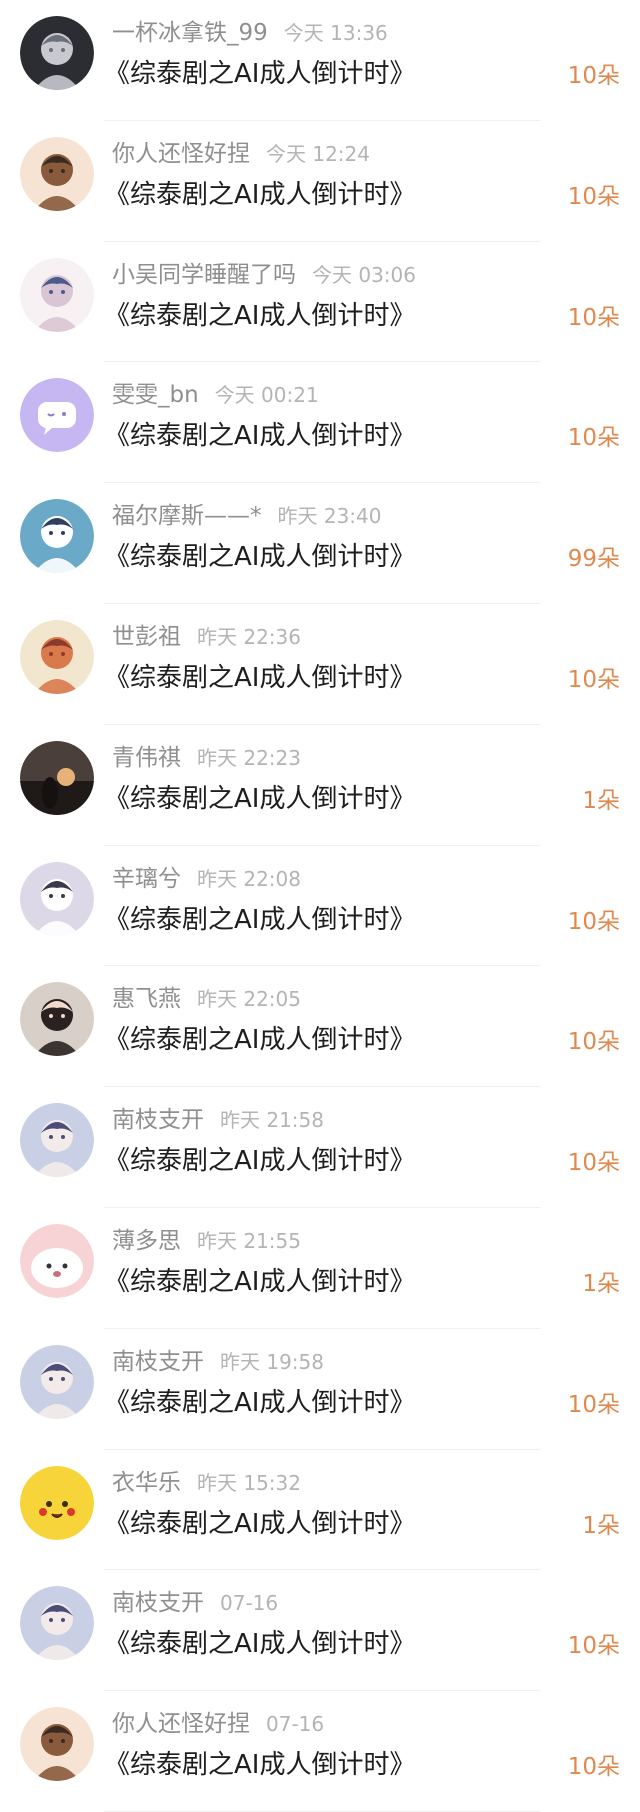 The height and width of the screenshot is (1812, 640). Describe the element at coordinates (601, 1525) in the screenshot. I see `gift-amount: 1朵` at that location.